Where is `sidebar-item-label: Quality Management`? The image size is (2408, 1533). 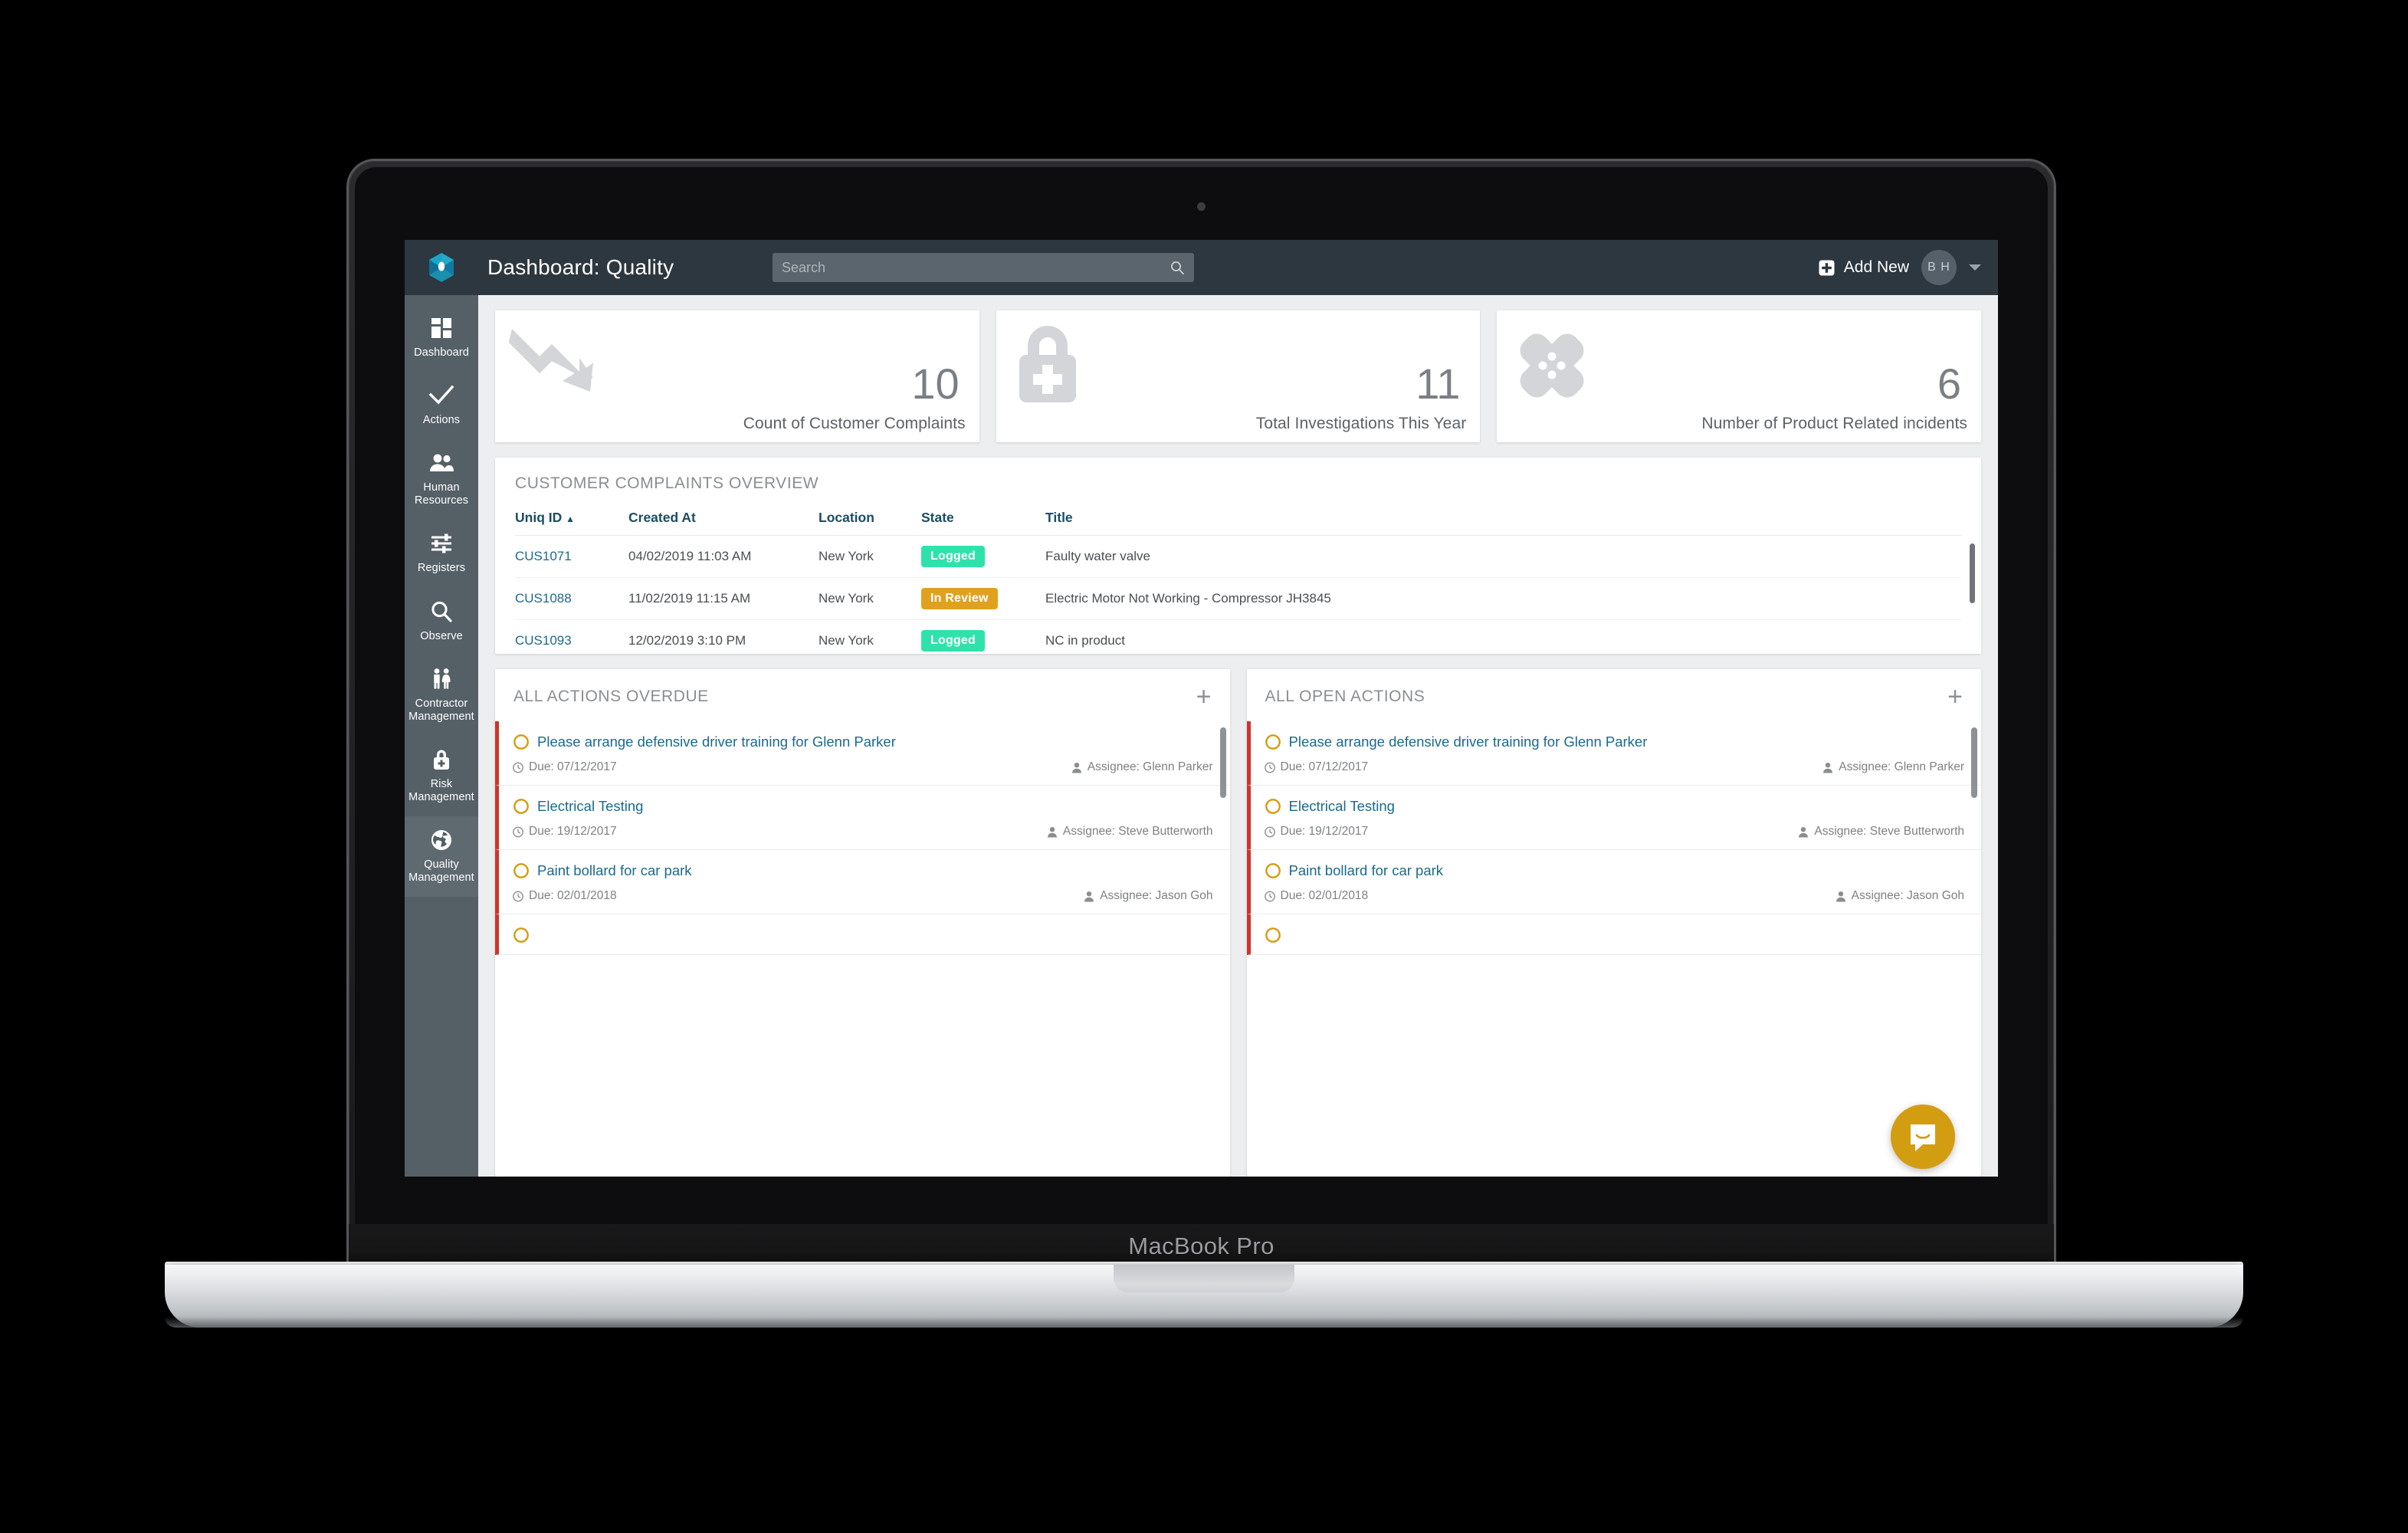
sidebar-item-label: Quality Management is located at coordinates (441, 871).